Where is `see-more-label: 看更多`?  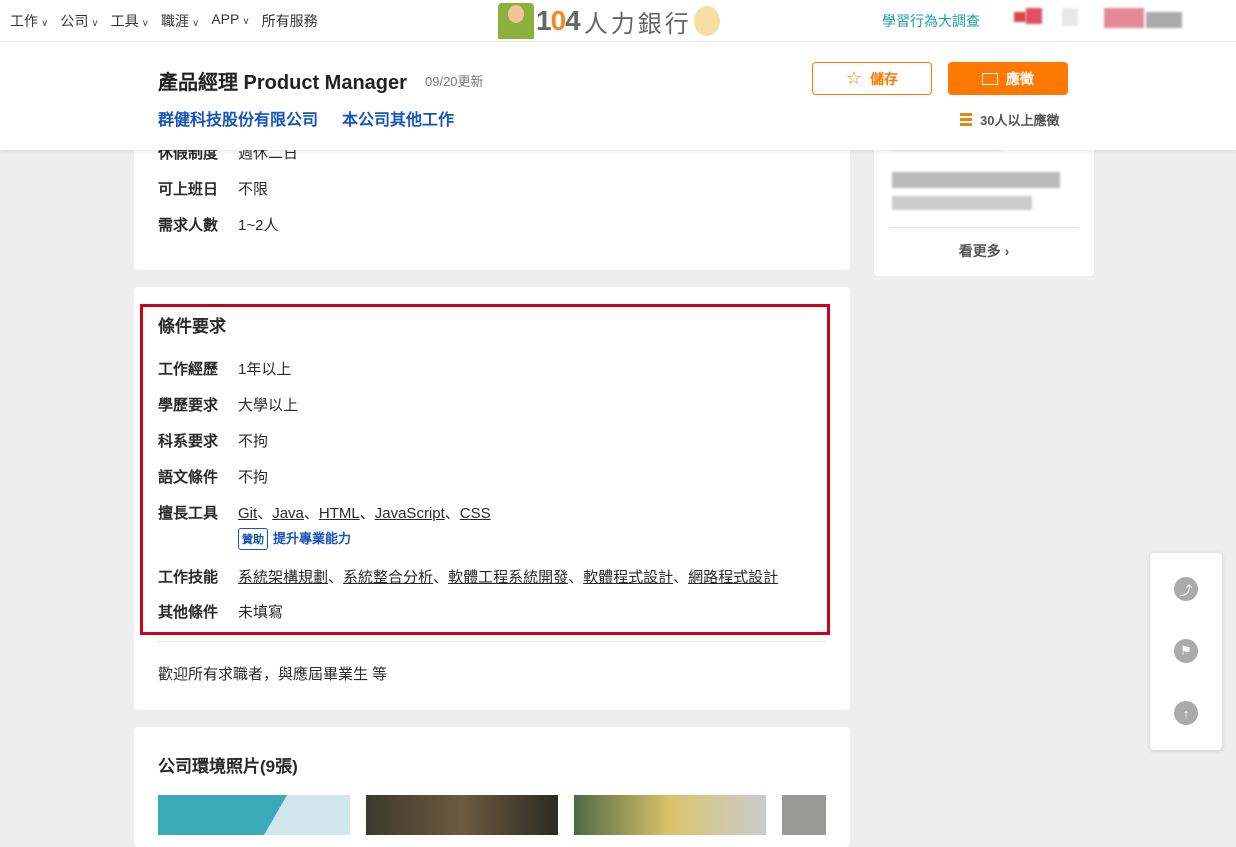 see-more-label: 看更多 is located at coordinates (979, 251).